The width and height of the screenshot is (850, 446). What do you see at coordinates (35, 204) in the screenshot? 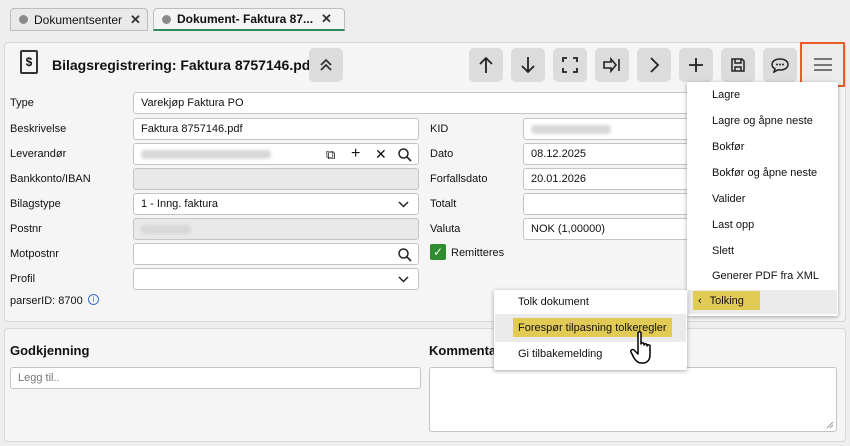
I see `bilagstype-label: Bilagstype` at bounding box center [35, 204].